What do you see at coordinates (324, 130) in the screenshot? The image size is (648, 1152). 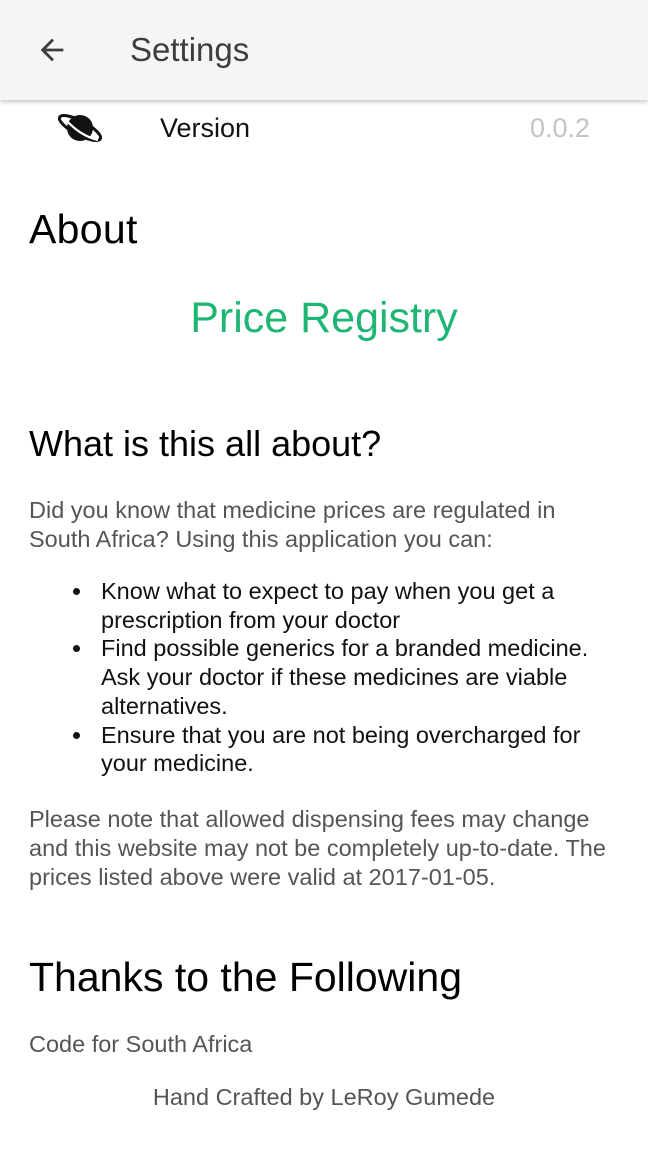 I see `version-row: Version 0.0.2` at bounding box center [324, 130].